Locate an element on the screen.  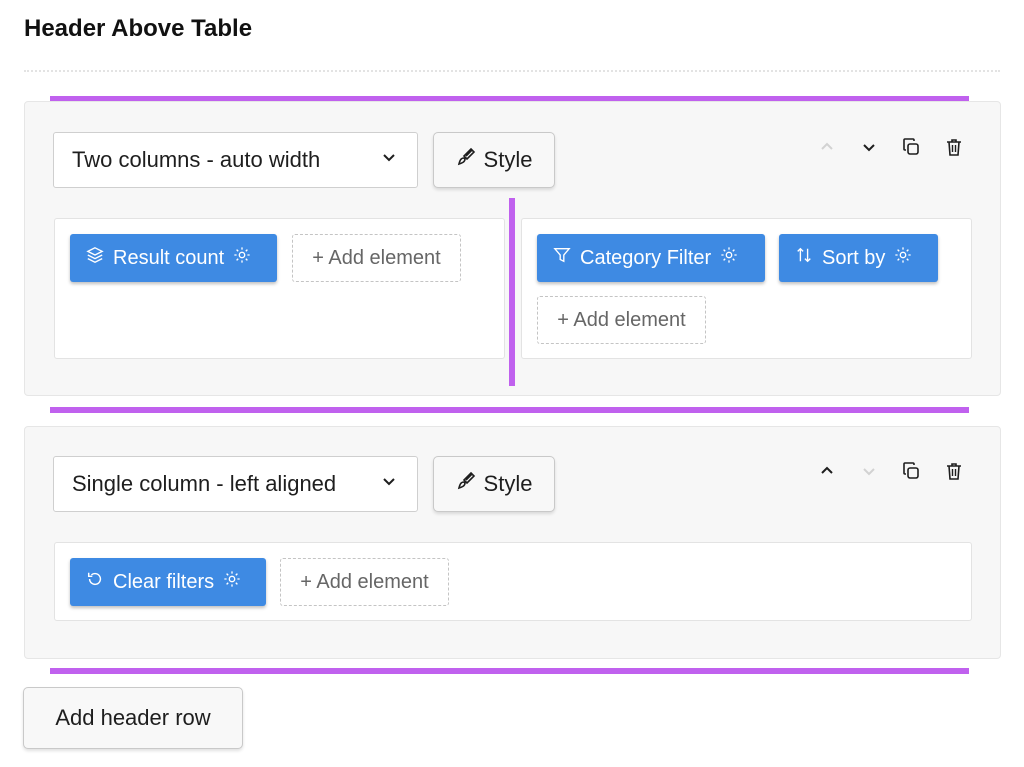
sort-icon is located at coordinates (804, 258).